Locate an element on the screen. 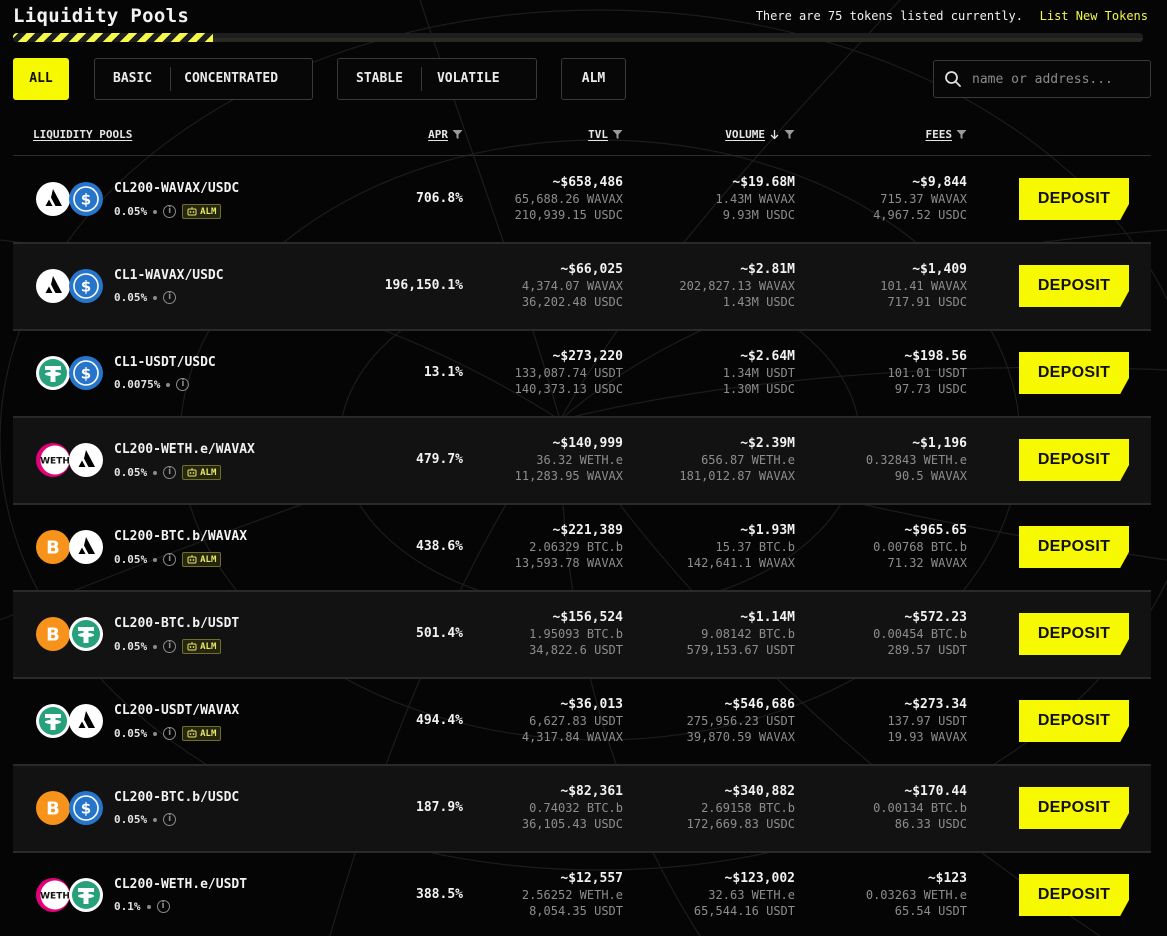  pool-fees: ~$273.34 137.97 USDT 19.93 WAVAX is located at coordinates (927, 720).